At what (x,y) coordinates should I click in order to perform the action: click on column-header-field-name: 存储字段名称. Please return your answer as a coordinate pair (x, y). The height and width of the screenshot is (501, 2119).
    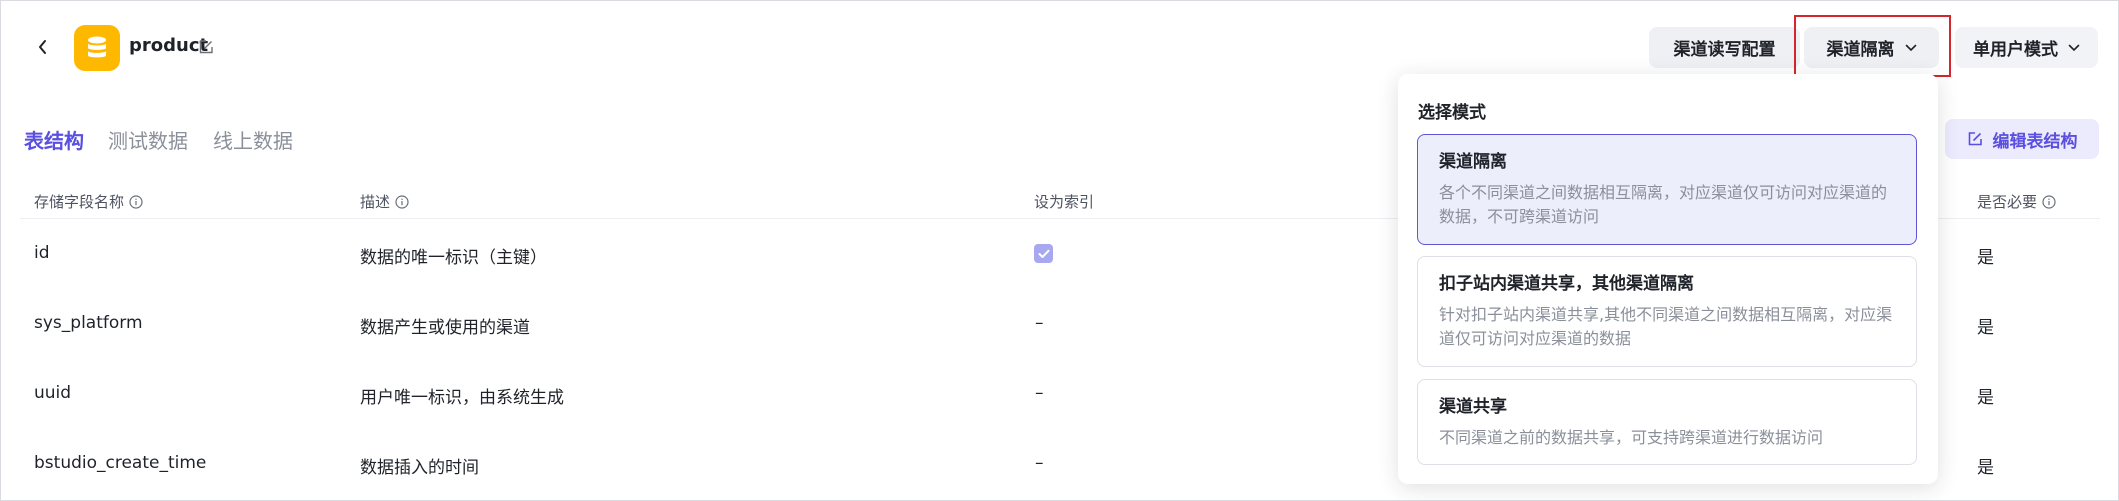
    Looking at the image, I should click on (88, 201).